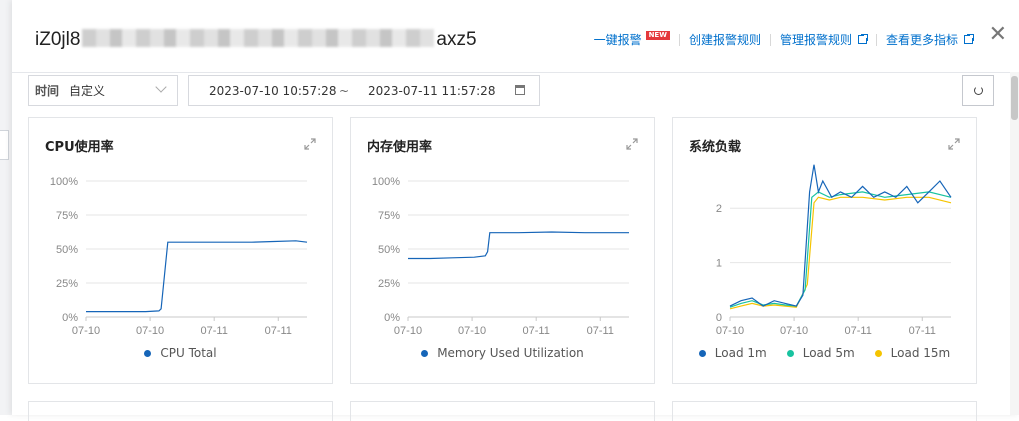 This screenshot has width=1019, height=421. Describe the element at coordinates (1014, 243) in the screenshot. I see `scrollbar-track` at that location.